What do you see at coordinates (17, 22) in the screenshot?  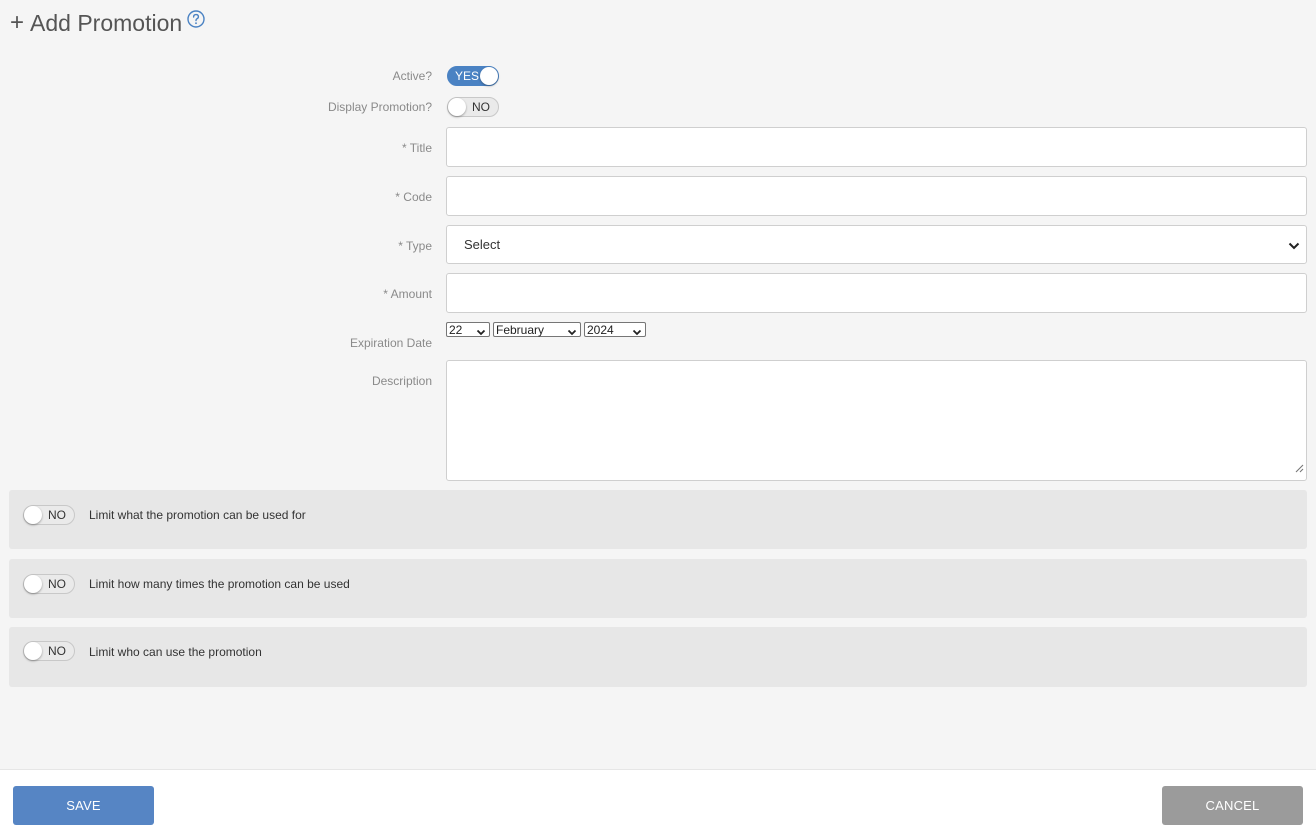 I see `plus-icon: +` at bounding box center [17, 22].